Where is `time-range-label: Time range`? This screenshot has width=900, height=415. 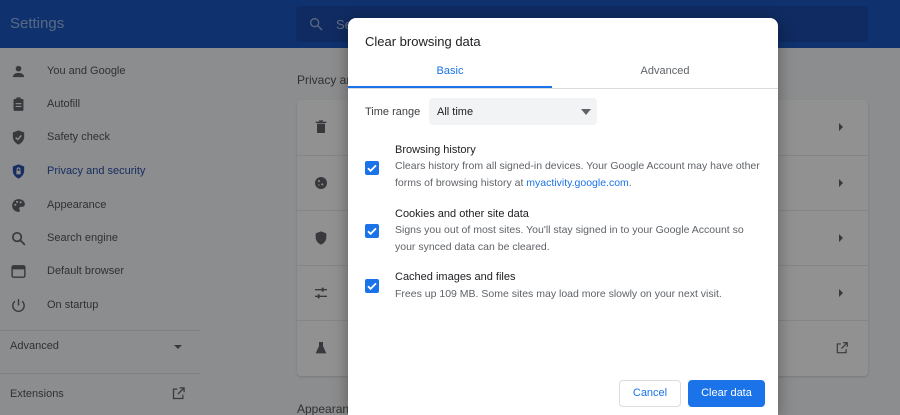 time-range-label: Time range is located at coordinates (393, 112).